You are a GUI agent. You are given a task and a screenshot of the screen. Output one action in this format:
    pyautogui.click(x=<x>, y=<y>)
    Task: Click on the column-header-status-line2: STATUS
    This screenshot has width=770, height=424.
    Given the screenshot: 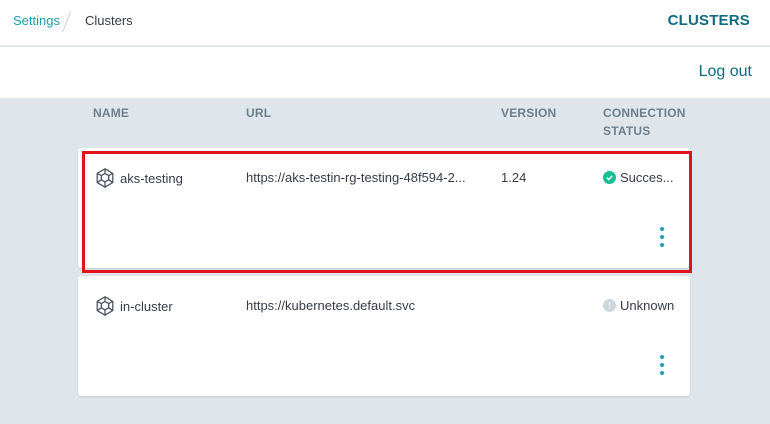 What is the action you would take?
    pyautogui.click(x=627, y=131)
    